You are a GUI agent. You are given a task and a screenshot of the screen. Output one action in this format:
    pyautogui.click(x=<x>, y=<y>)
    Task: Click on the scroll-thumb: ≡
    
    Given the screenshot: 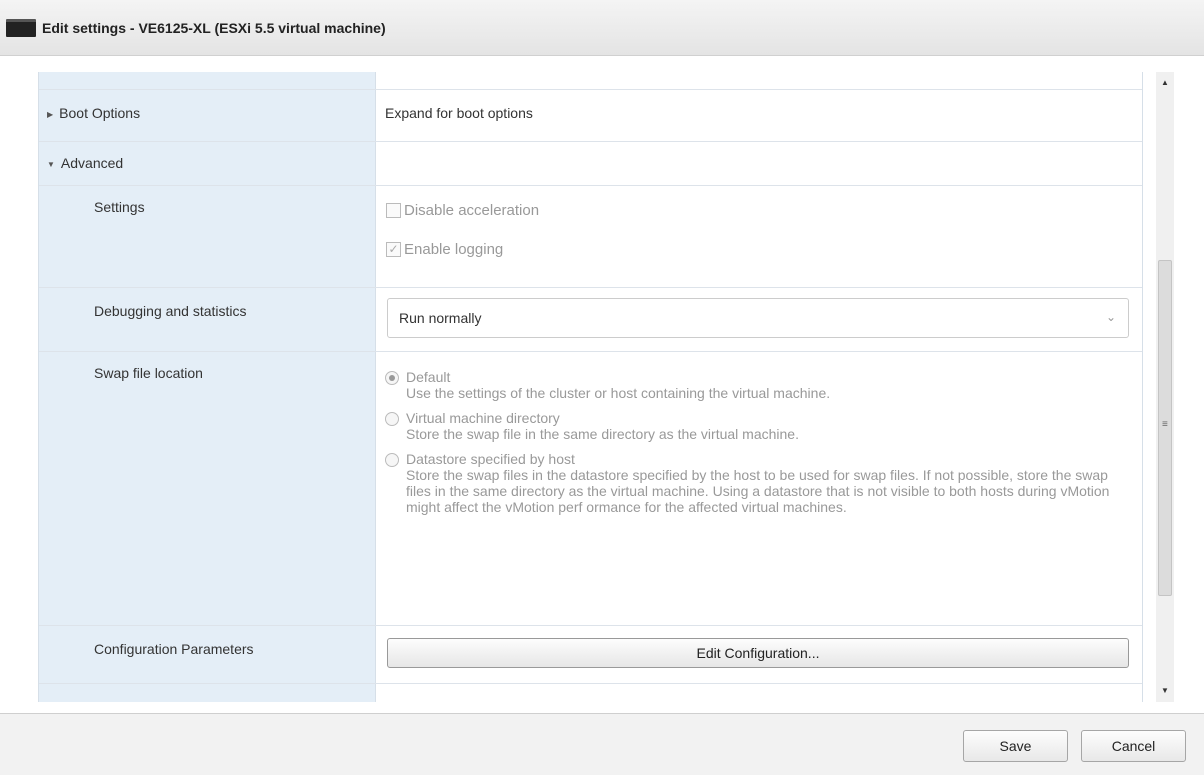 What is the action you would take?
    pyautogui.click(x=1165, y=428)
    